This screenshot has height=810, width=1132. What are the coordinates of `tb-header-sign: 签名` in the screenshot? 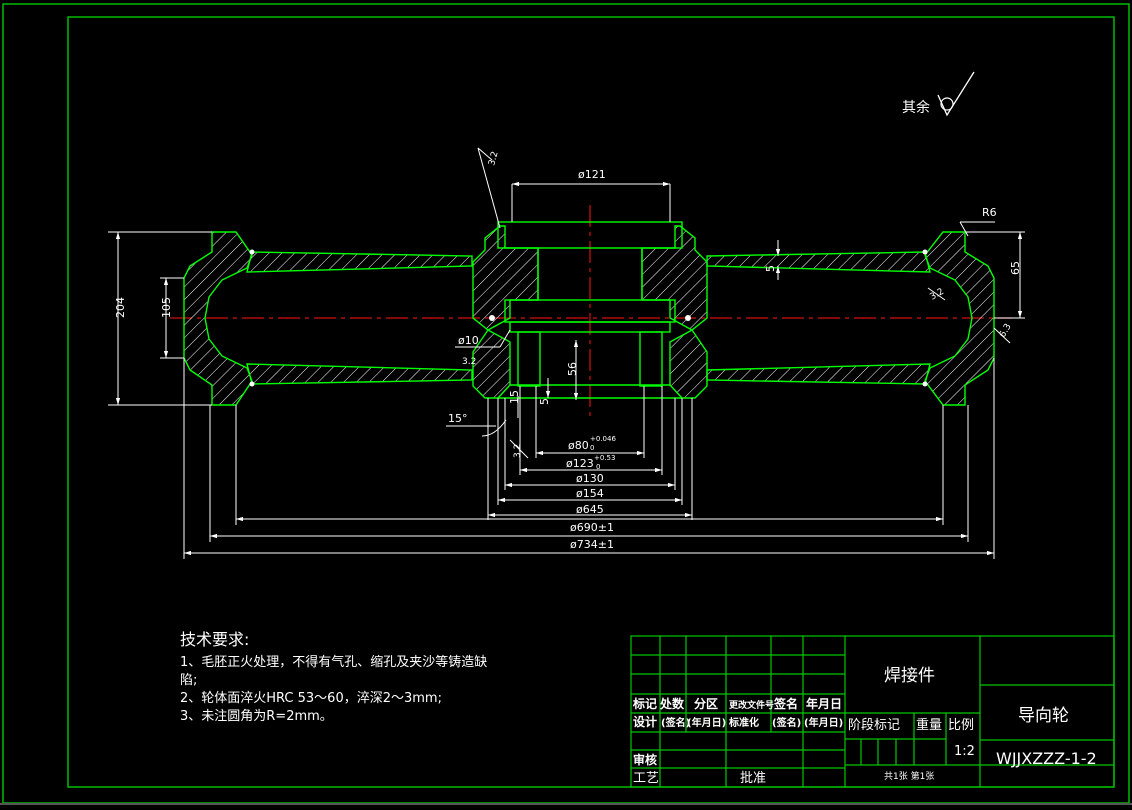 It's located at (785, 703).